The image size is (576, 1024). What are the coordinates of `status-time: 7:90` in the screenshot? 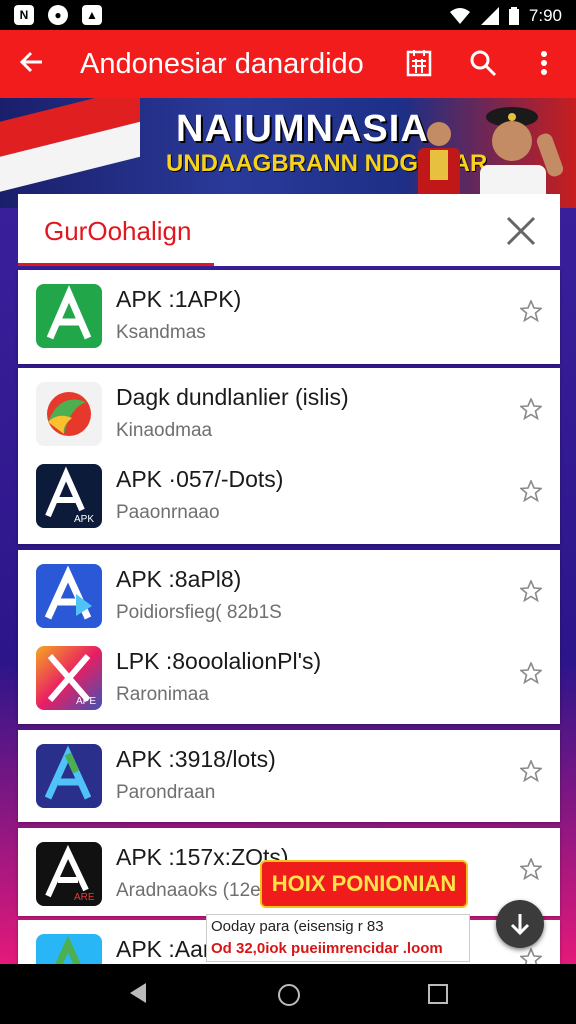 It's located at (545, 15).